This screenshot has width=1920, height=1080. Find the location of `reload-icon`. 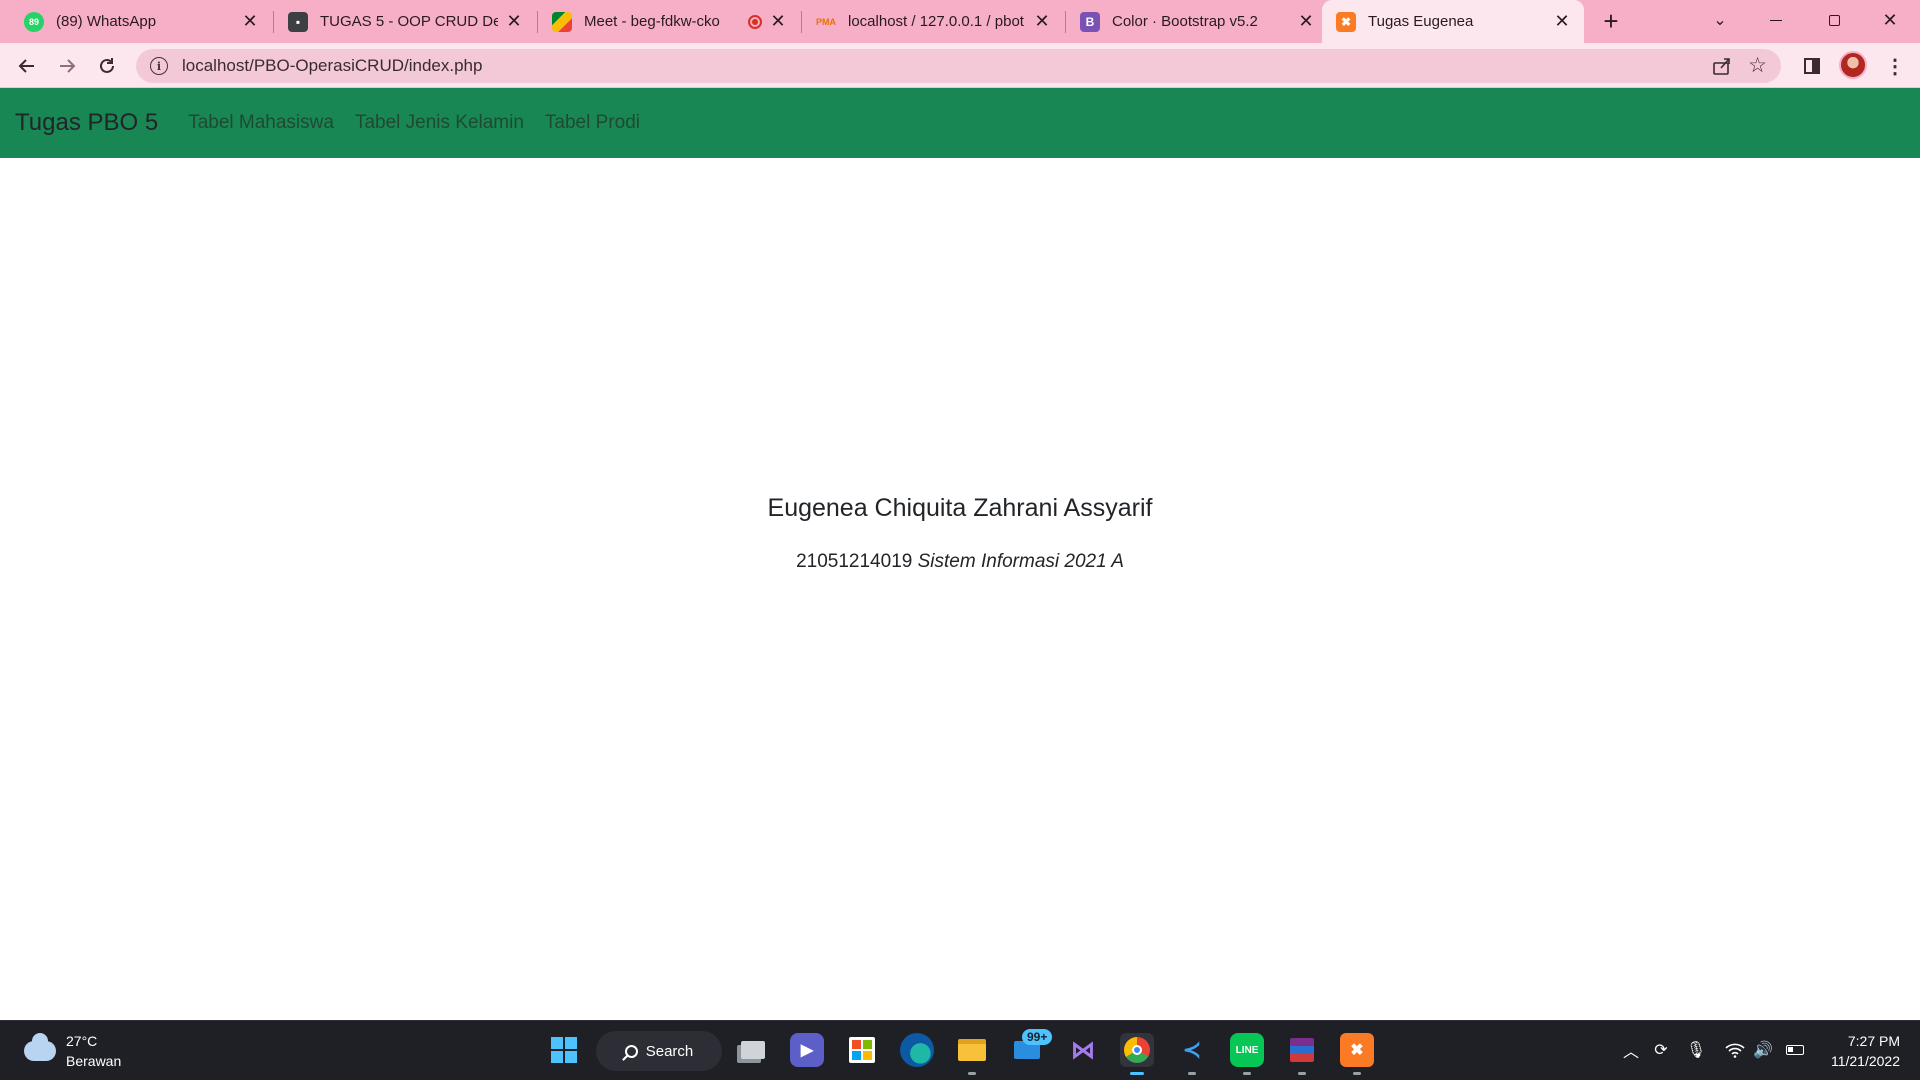

reload-icon is located at coordinates (107, 65).